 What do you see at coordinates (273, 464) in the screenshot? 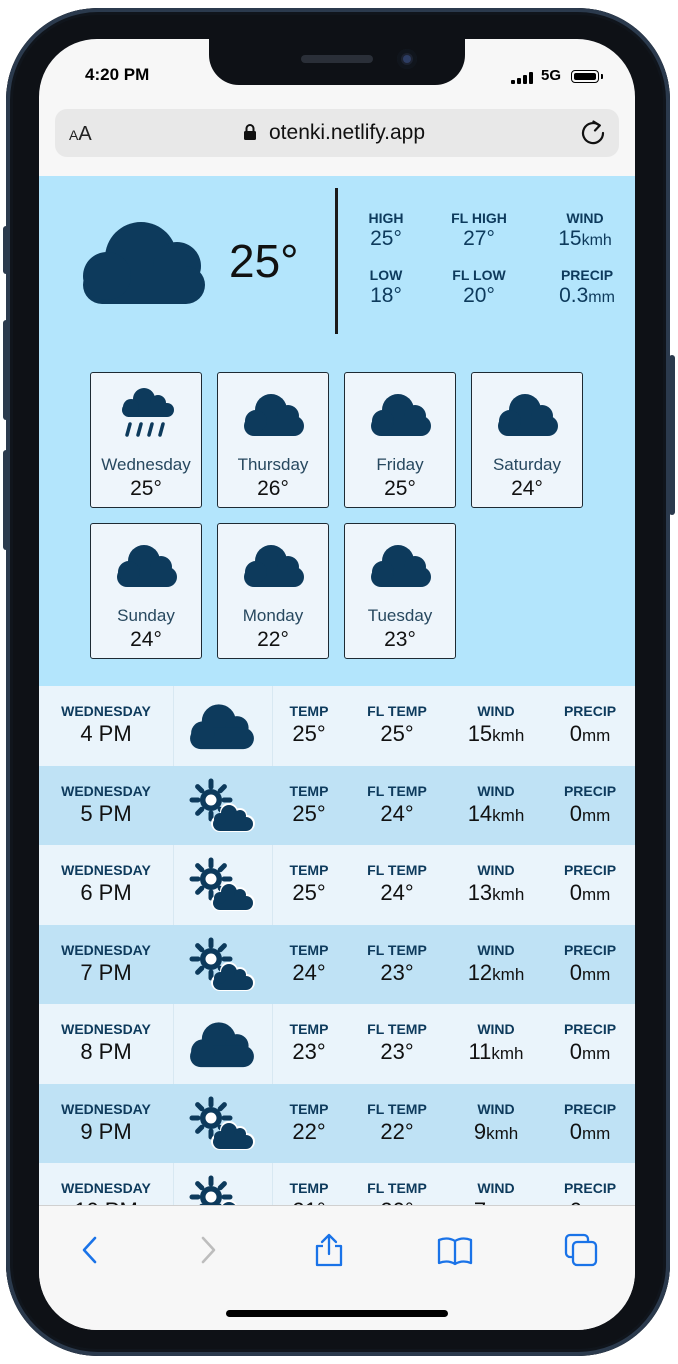
I see `day-name: Thursday` at bounding box center [273, 464].